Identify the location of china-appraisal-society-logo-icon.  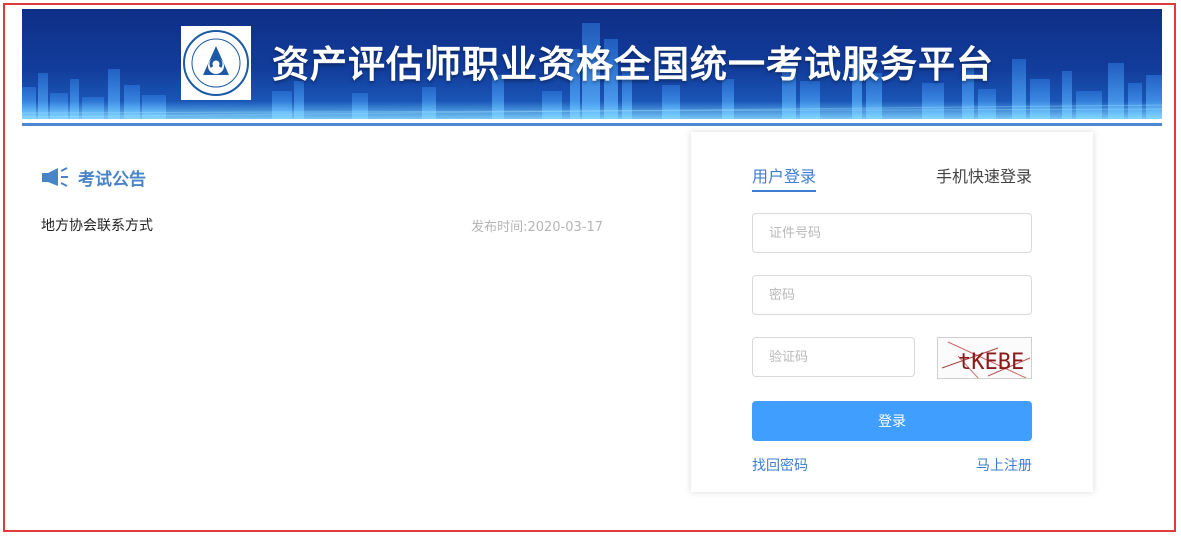
(216, 63).